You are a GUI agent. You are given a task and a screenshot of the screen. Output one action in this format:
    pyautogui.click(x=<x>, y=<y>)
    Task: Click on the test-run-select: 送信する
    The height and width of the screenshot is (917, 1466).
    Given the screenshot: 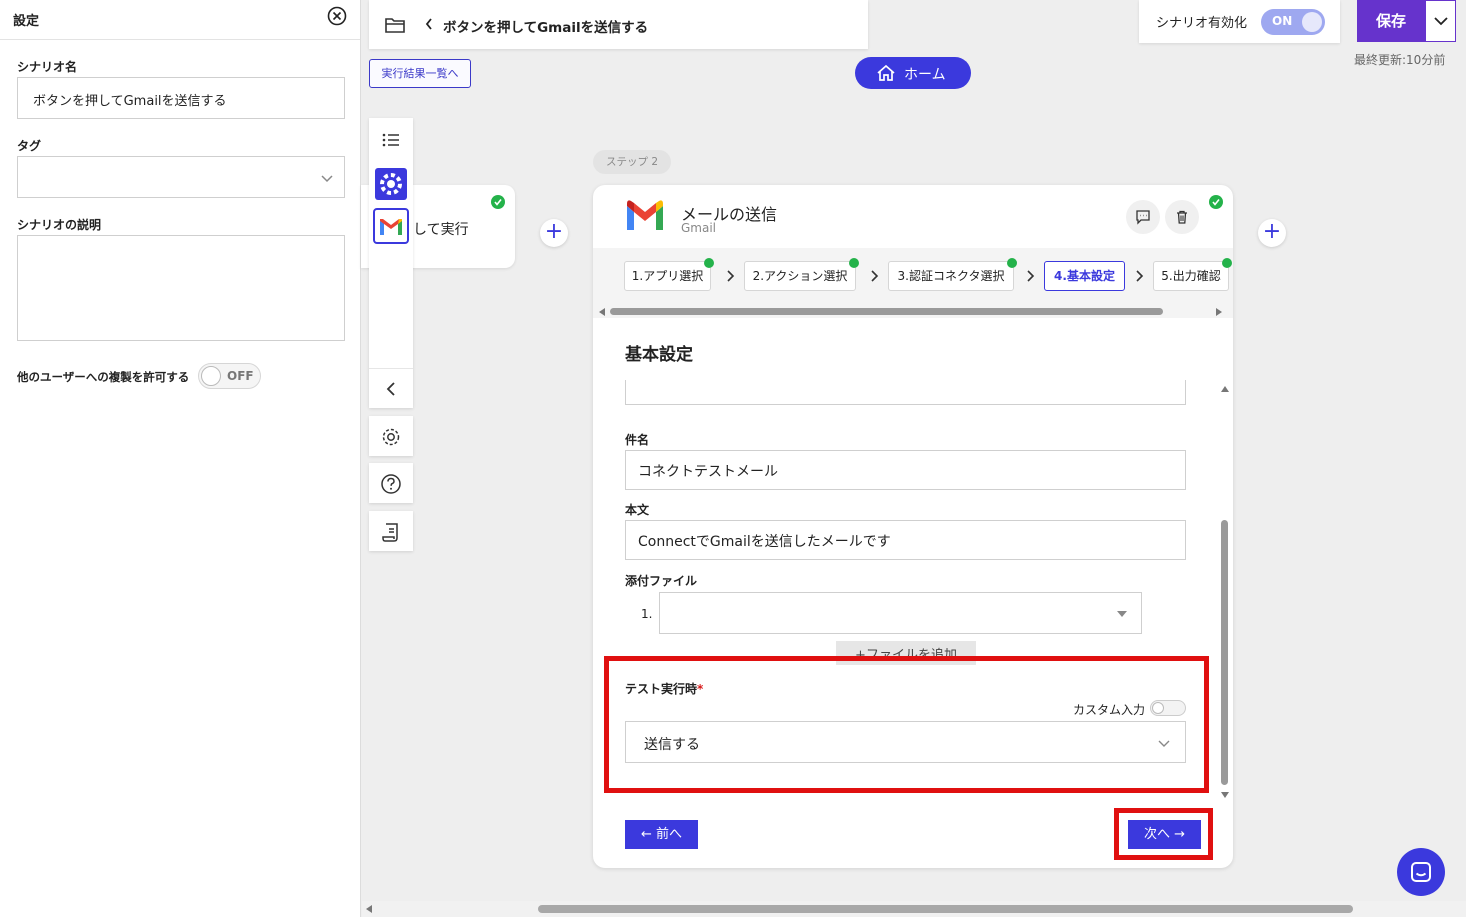 What is the action you would take?
    pyautogui.click(x=905, y=742)
    